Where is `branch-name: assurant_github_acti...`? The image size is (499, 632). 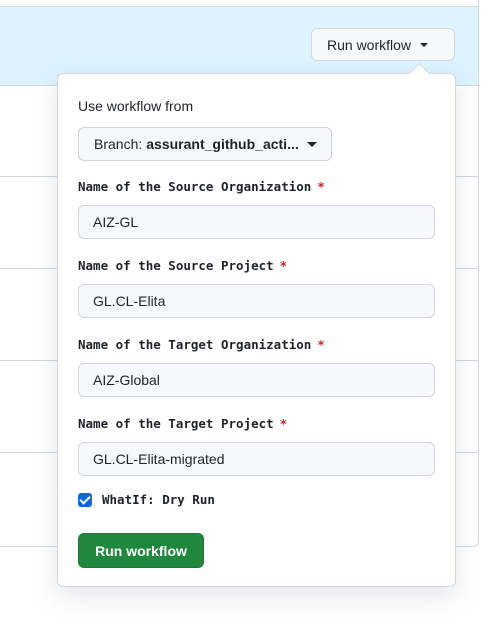 branch-name: assurant_github_acti... is located at coordinates (222, 144).